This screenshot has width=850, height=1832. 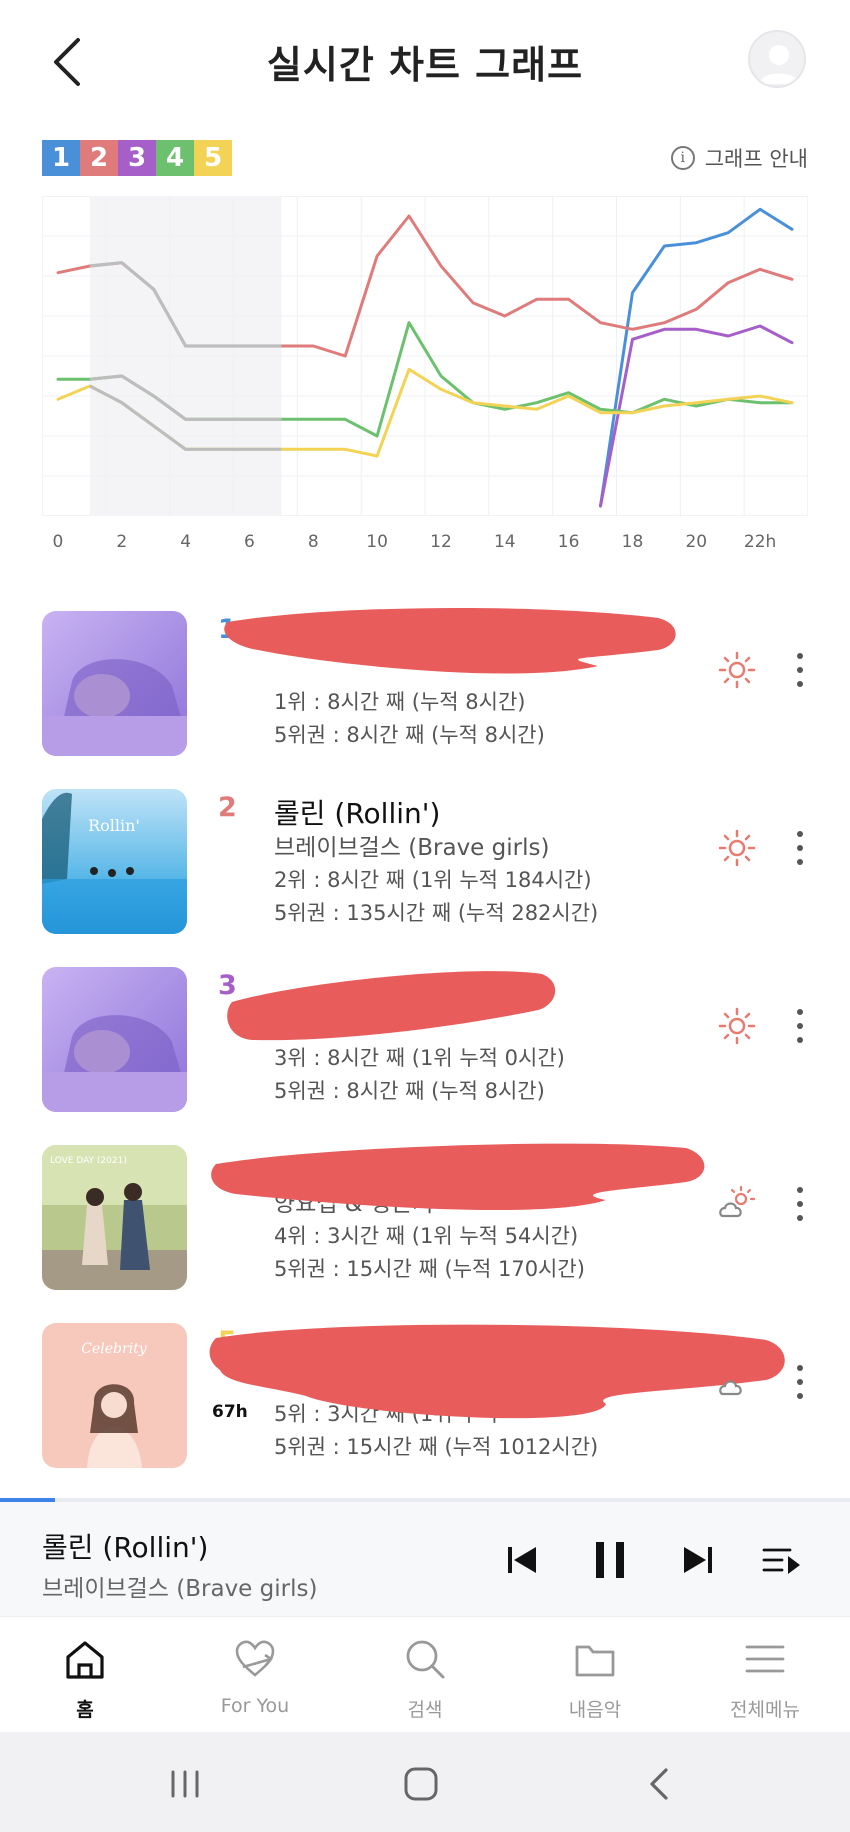 I want to click on nav-my-music-label: 내음악, so click(x=595, y=1710).